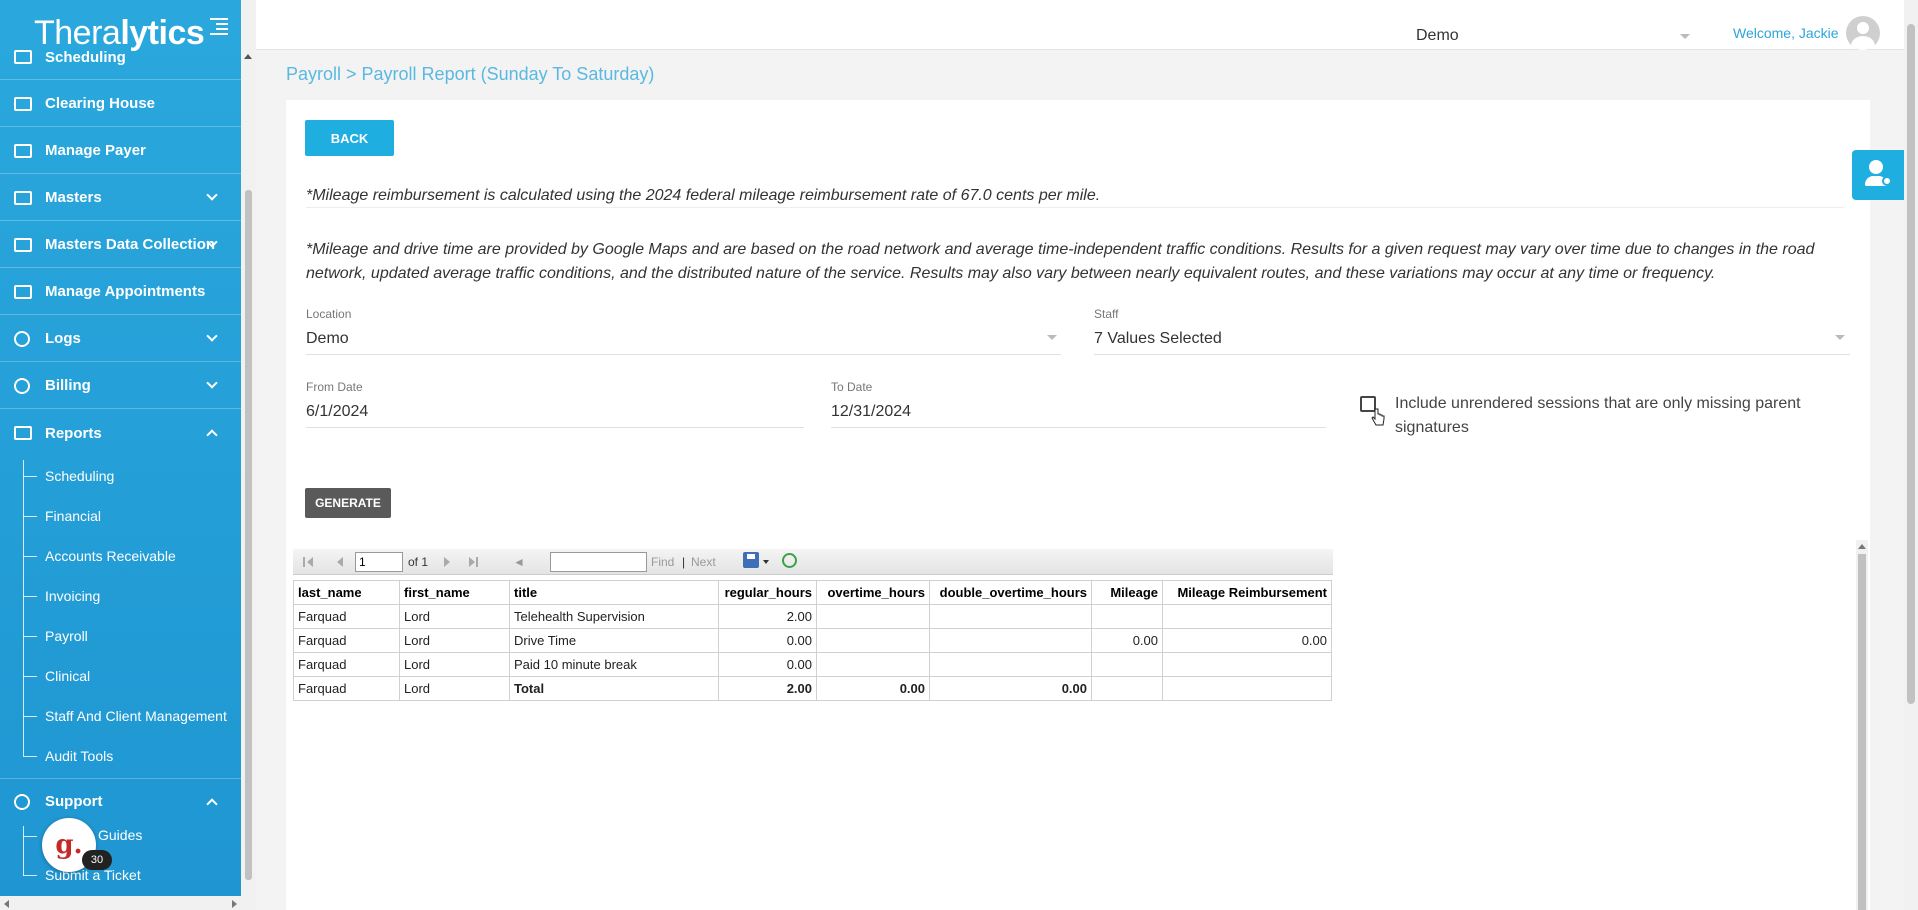  What do you see at coordinates (767, 616) in the screenshot?
I see `cell: 2.00` at bounding box center [767, 616].